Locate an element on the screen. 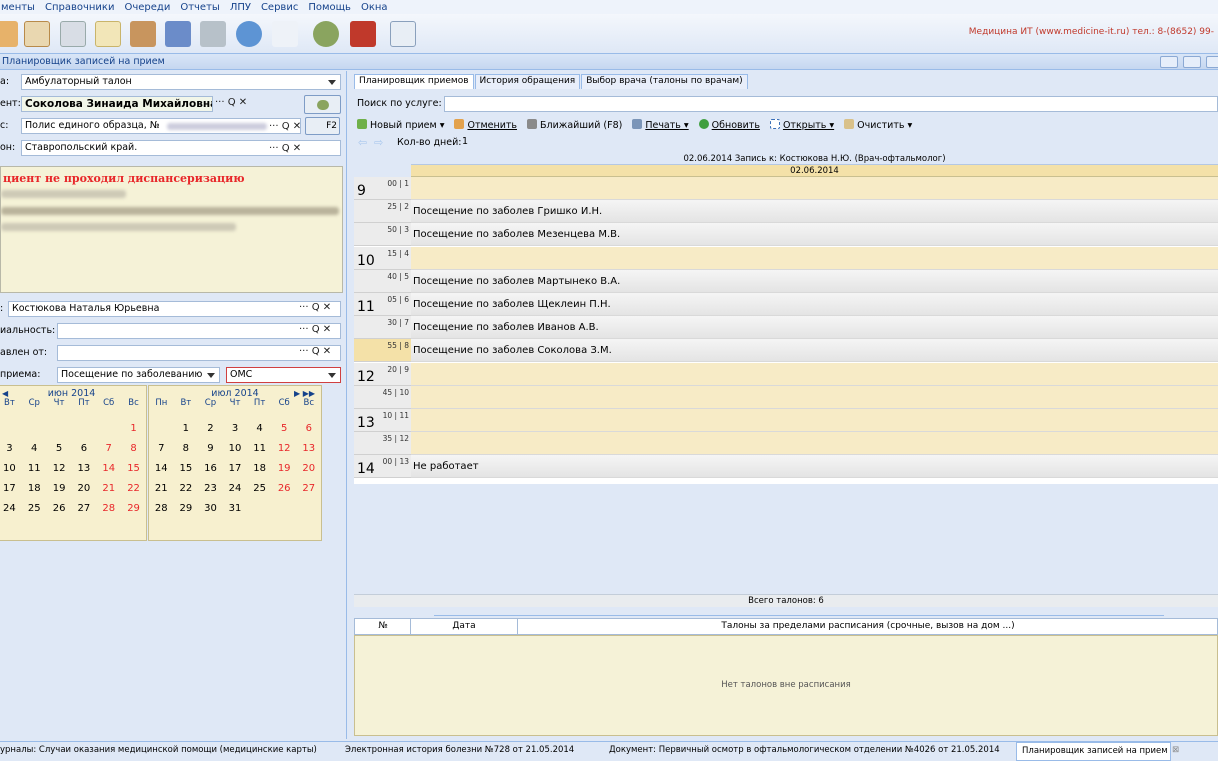 Image resolution: width=1218 pixels, height=761 pixels. schedule-clock-icon is located at coordinates (403, 34).